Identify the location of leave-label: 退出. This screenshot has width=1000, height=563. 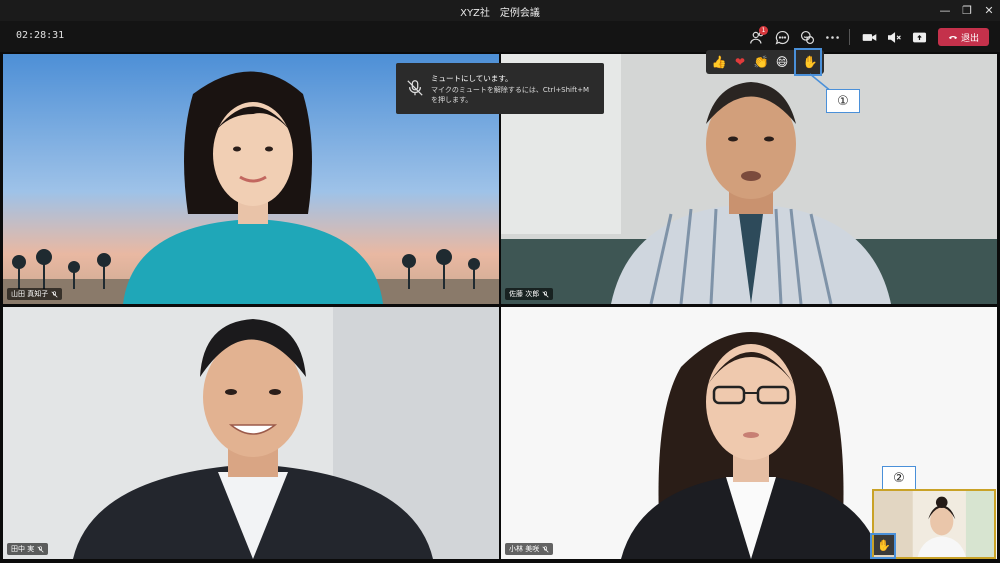
(969, 38).